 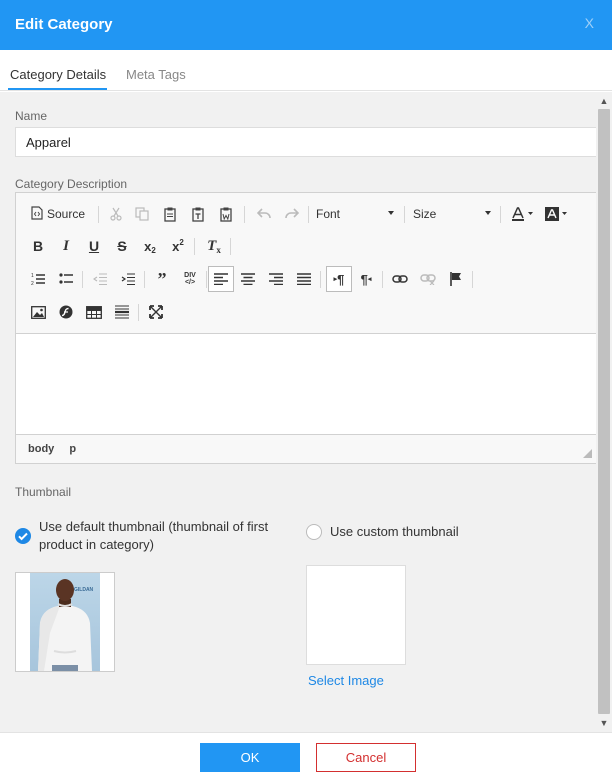 What do you see at coordinates (604, 723) in the screenshot?
I see `scroll-down-icon: ▼` at bounding box center [604, 723].